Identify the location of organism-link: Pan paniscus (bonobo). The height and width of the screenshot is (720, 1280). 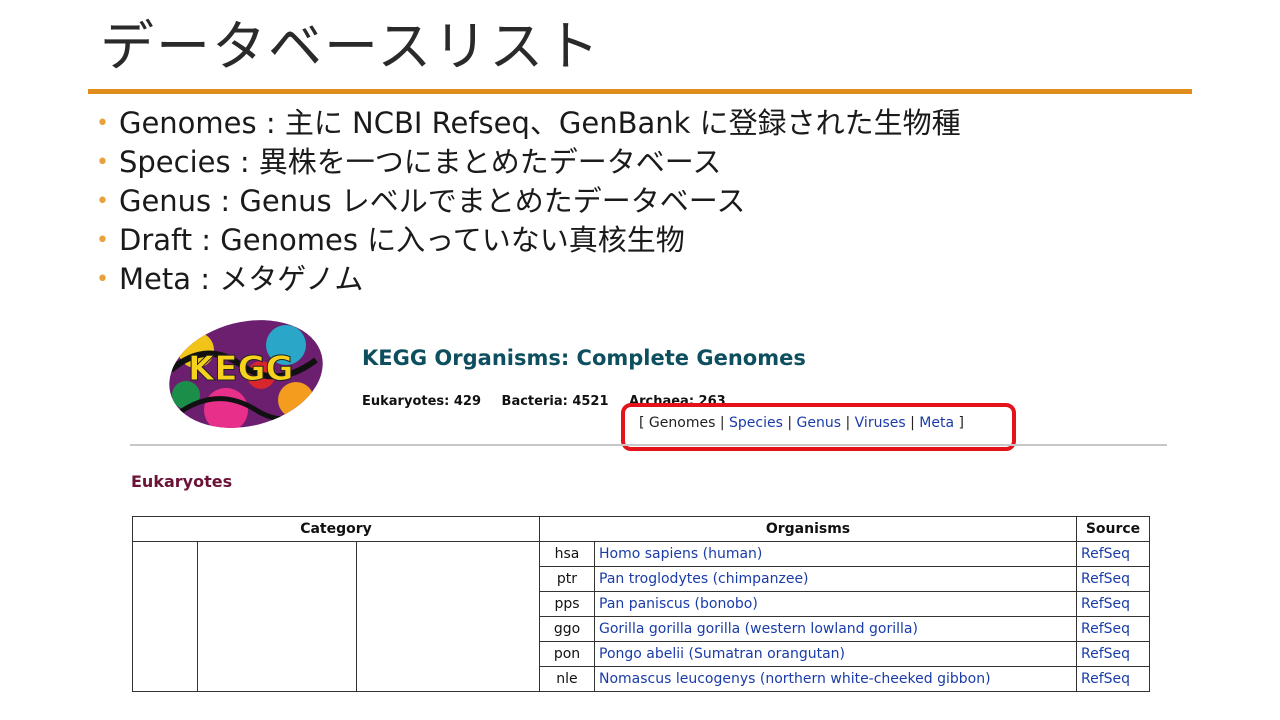
(678, 604).